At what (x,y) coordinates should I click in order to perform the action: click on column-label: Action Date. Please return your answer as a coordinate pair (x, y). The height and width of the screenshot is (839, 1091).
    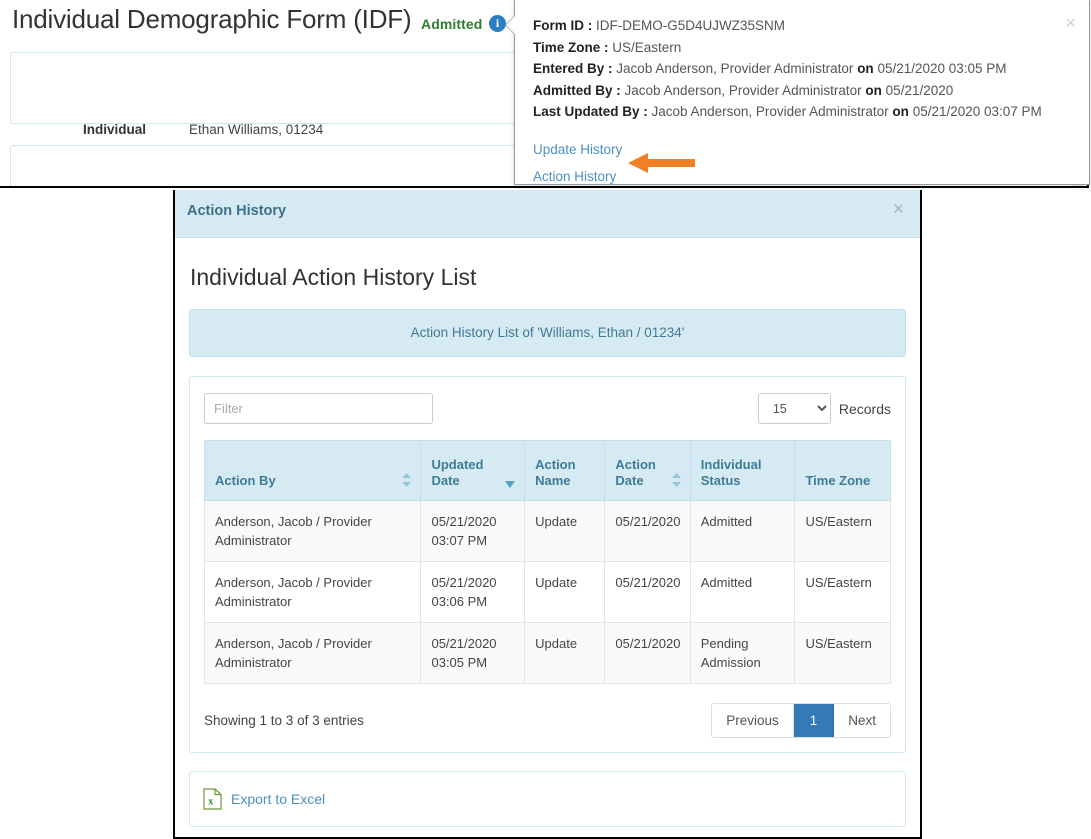
    Looking at the image, I should click on (635, 472).